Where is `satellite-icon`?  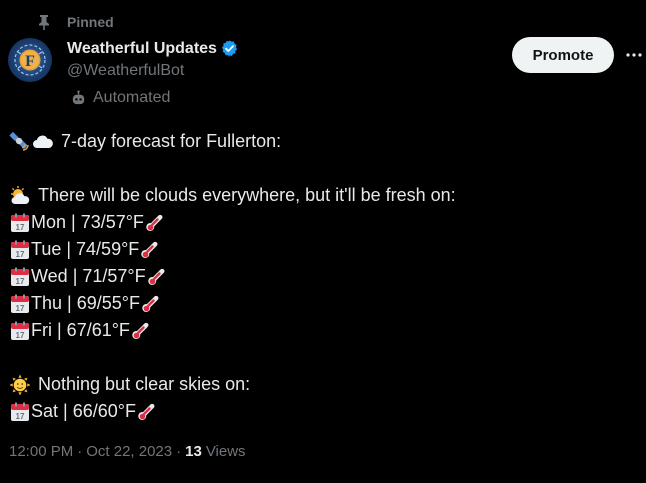 satellite-icon is located at coordinates (19, 141).